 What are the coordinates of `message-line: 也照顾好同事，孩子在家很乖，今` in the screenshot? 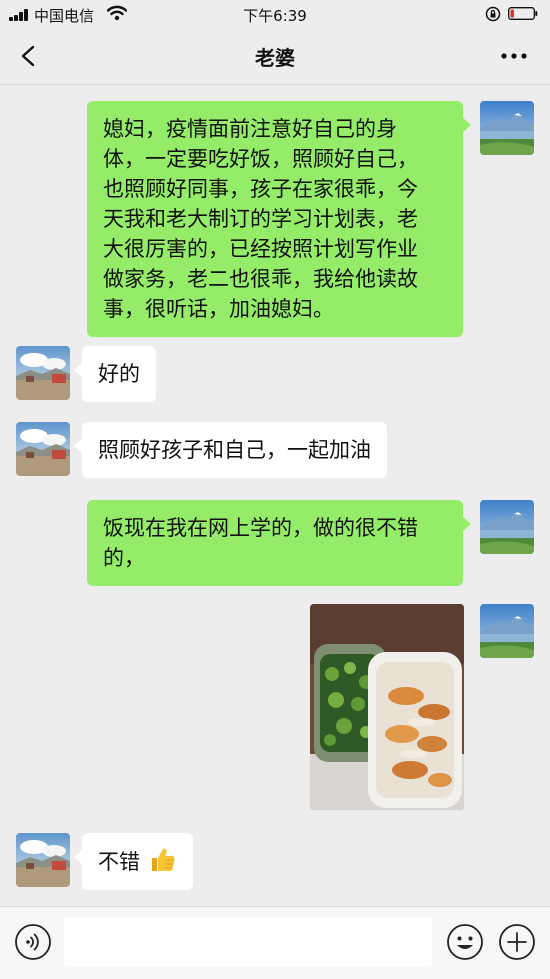 It's located at (260, 189).